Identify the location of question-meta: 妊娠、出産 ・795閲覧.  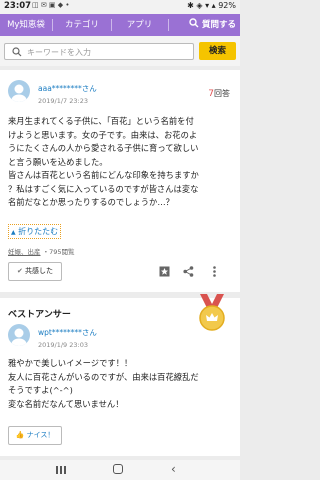
(41, 251).